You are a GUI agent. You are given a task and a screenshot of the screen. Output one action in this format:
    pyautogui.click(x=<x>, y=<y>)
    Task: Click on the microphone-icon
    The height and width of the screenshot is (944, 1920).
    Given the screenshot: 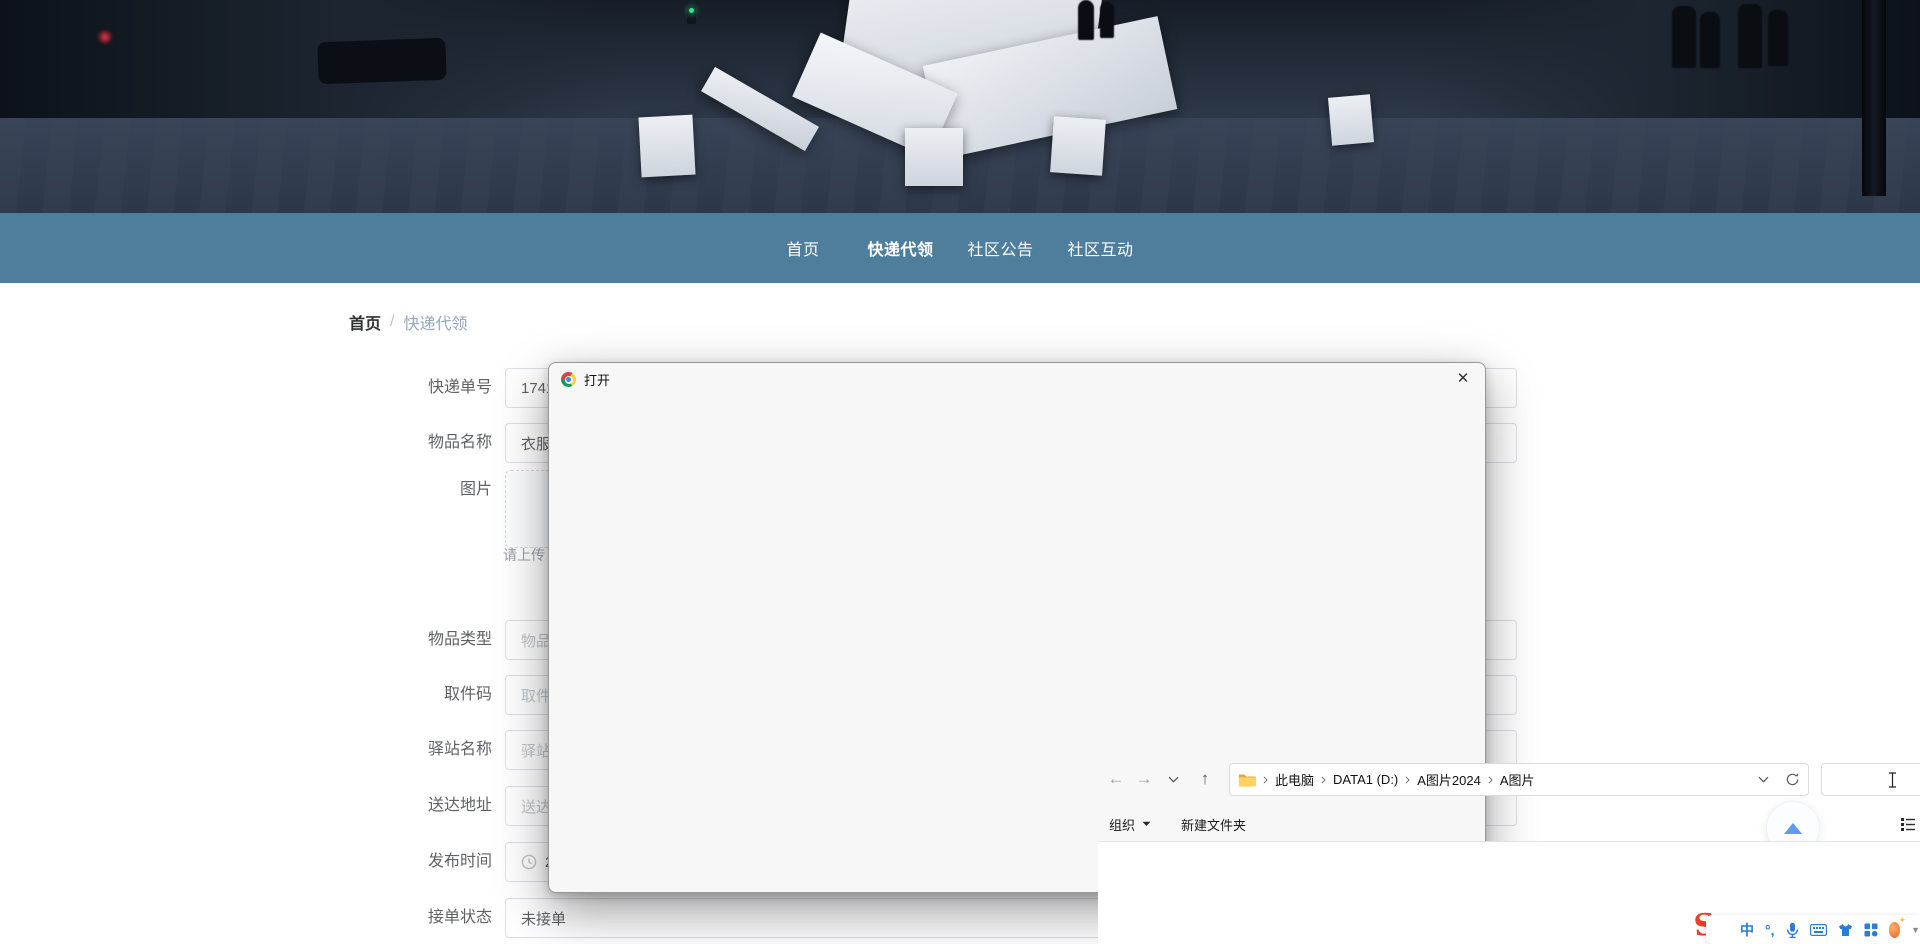 What is the action you would take?
    pyautogui.click(x=1792, y=930)
    